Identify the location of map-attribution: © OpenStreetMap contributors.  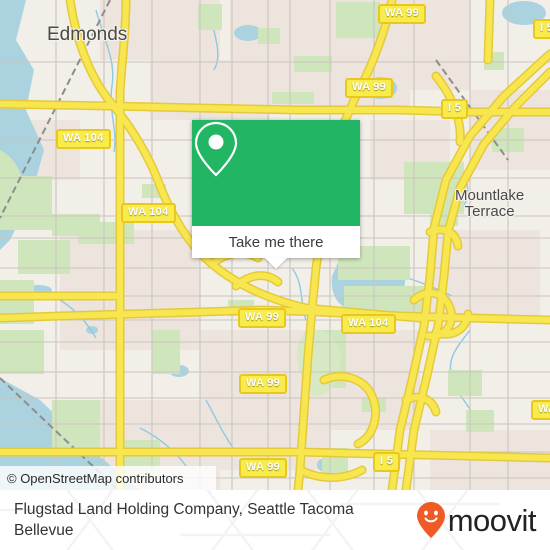
(108, 478).